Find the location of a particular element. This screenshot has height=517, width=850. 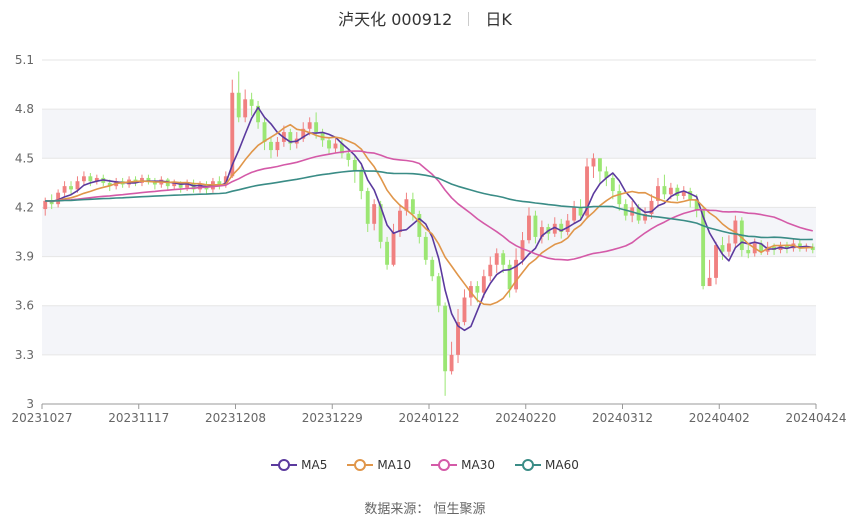

legend-item-ma30: MA30 is located at coordinates (463, 465).